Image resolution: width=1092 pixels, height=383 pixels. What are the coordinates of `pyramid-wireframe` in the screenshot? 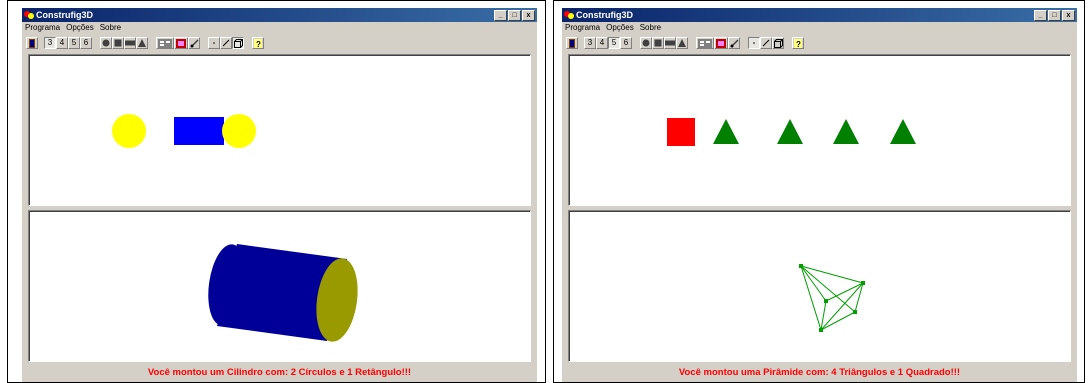 It's located at (832, 298).